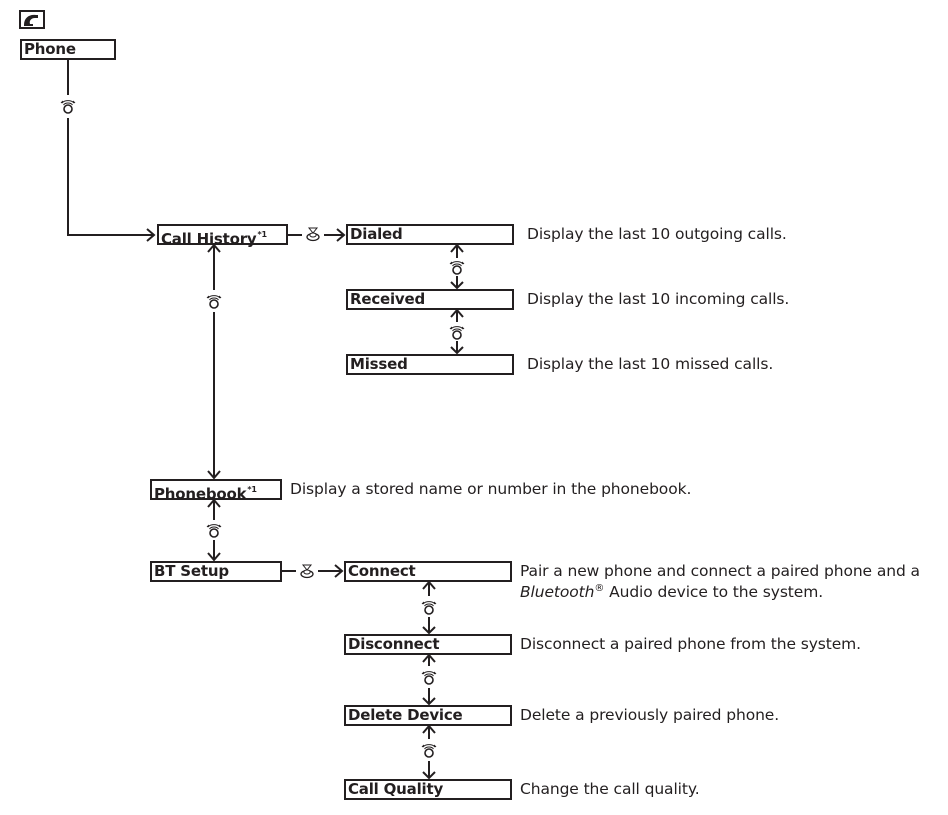 Image resolution: width=948 pixels, height=815 pixels. I want to click on menu-item-delete-device: Delete Device, so click(428, 715).